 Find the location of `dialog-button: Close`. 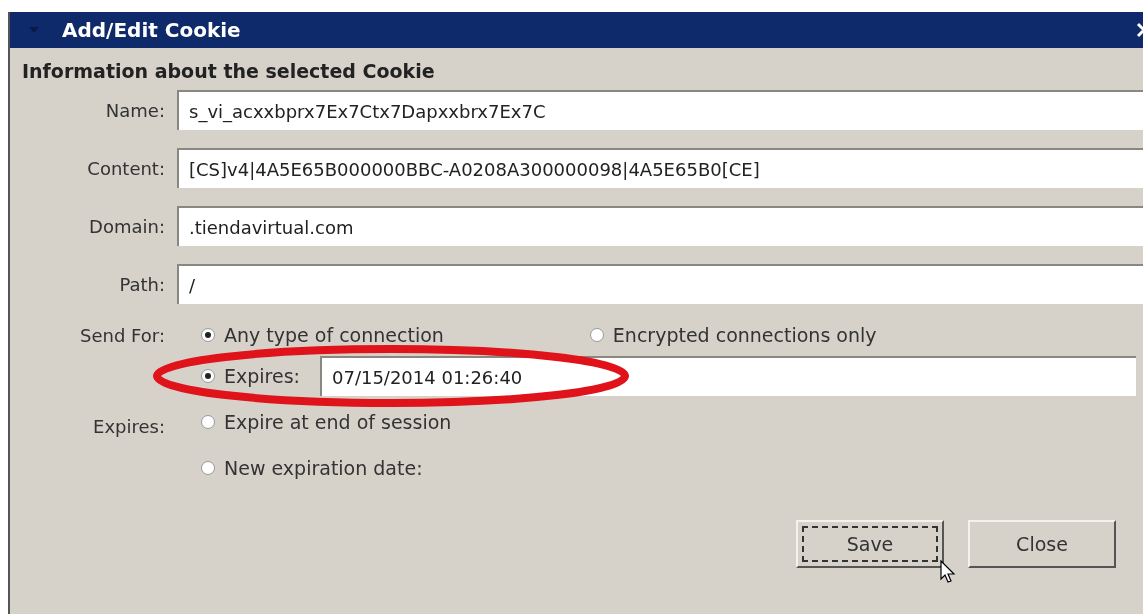

dialog-button: Close is located at coordinates (1042, 544).